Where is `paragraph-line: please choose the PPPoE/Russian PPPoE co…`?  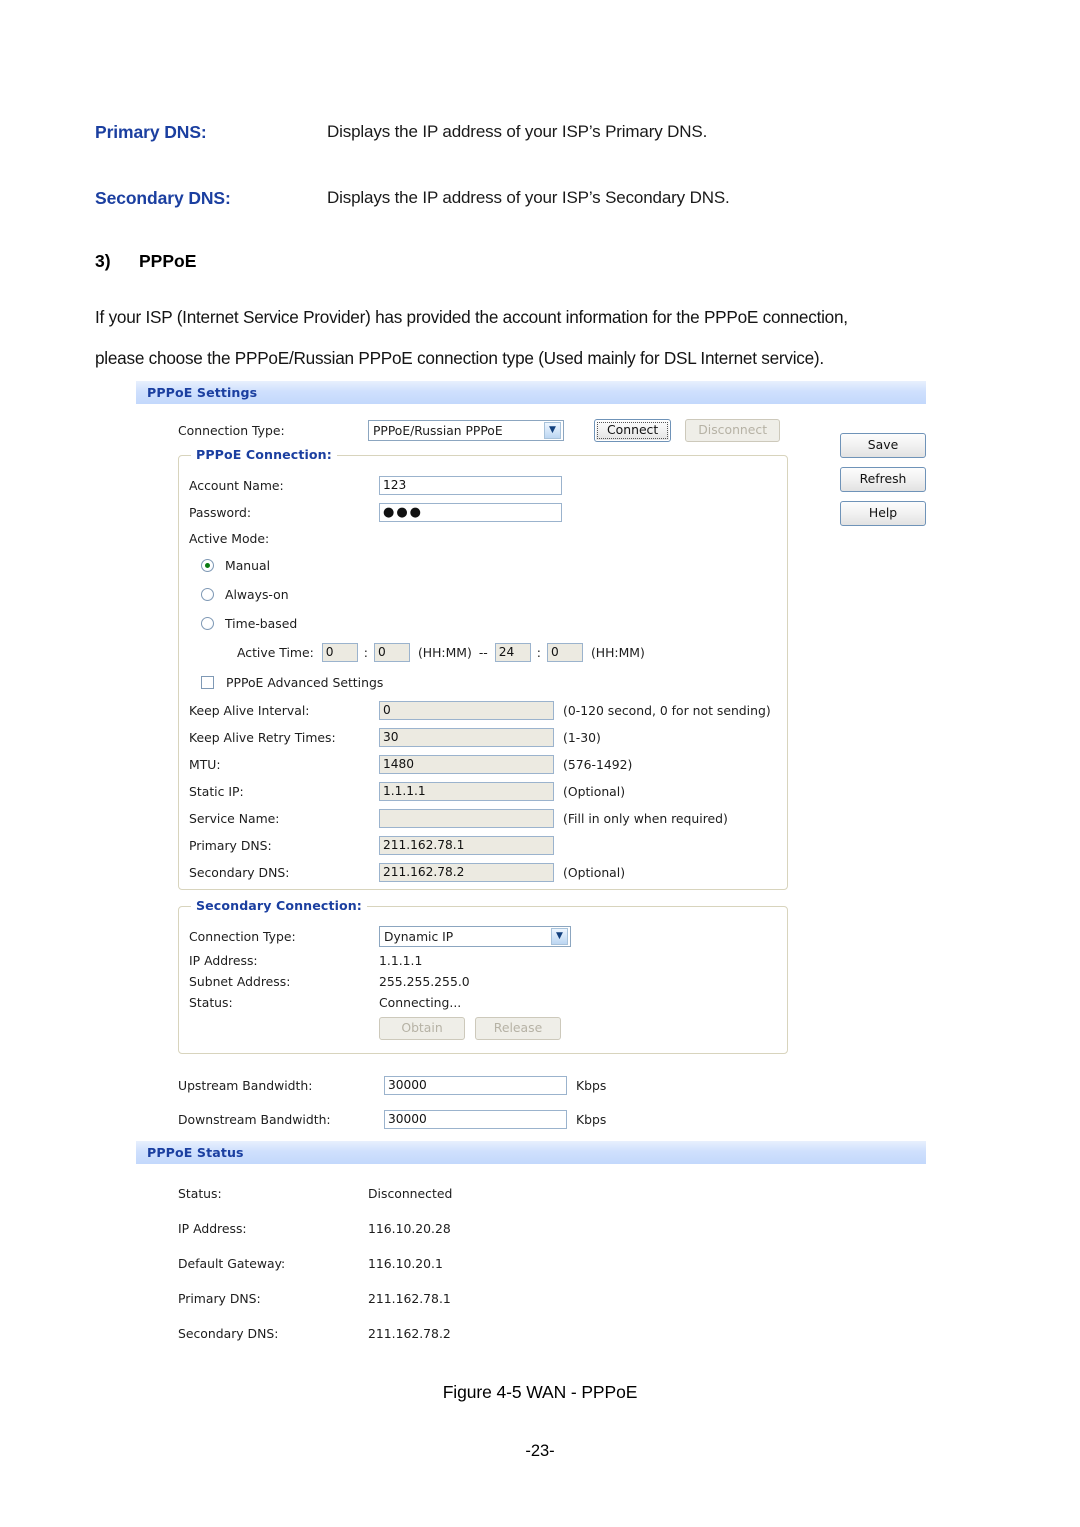 paragraph-line: please choose the PPPoE/Russian PPPoE co… is located at coordinates (459, 358).